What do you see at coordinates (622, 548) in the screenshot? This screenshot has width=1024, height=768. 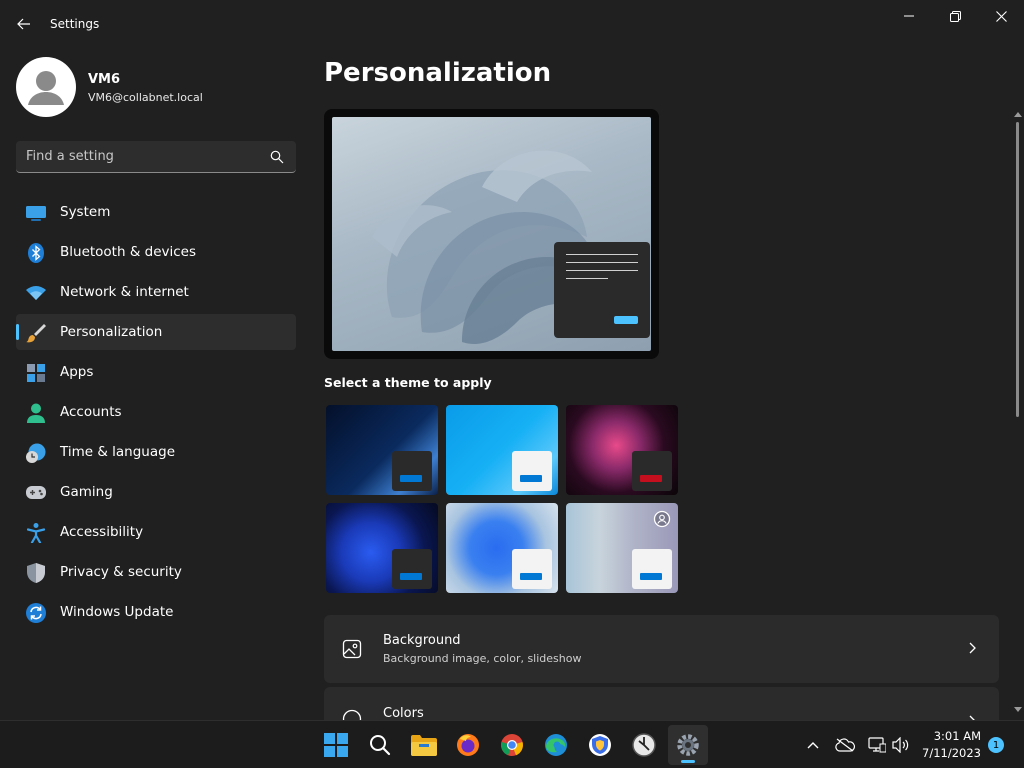 I see `theme-flowers` at bounding box center [622, 548].